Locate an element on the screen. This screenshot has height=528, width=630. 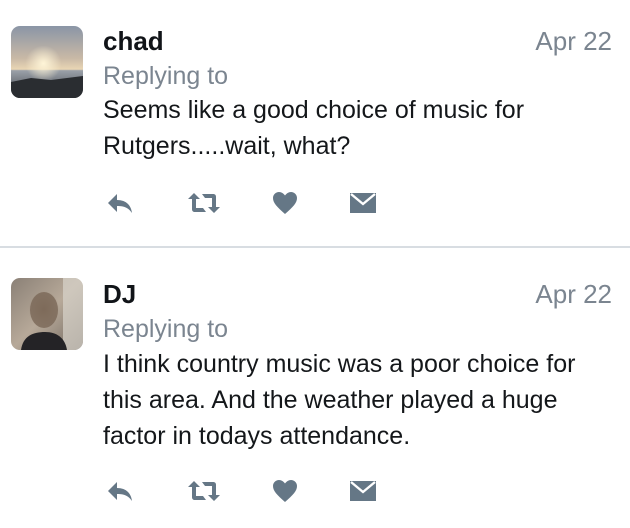
author-name: DJ is located at coordinates (119, 294).